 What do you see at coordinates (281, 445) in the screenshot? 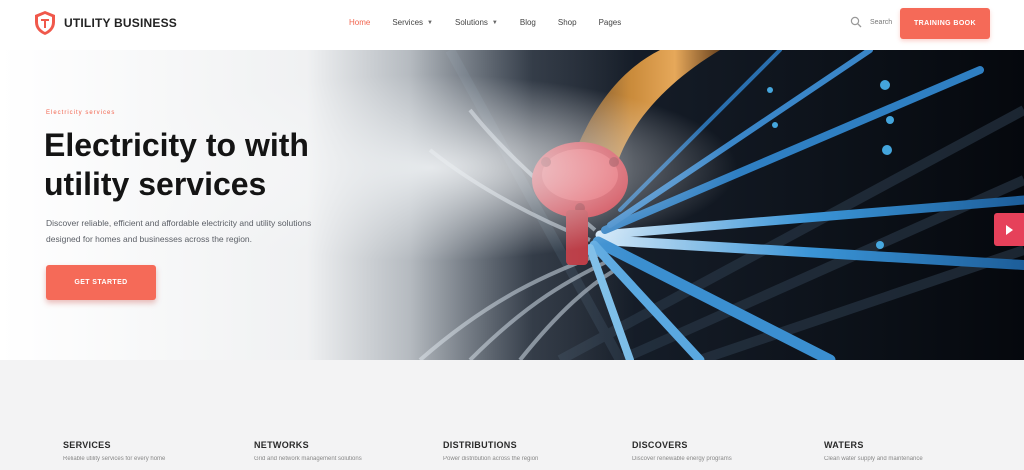
I see `service-title: NETWORKS` at bounding box center [281, 445].